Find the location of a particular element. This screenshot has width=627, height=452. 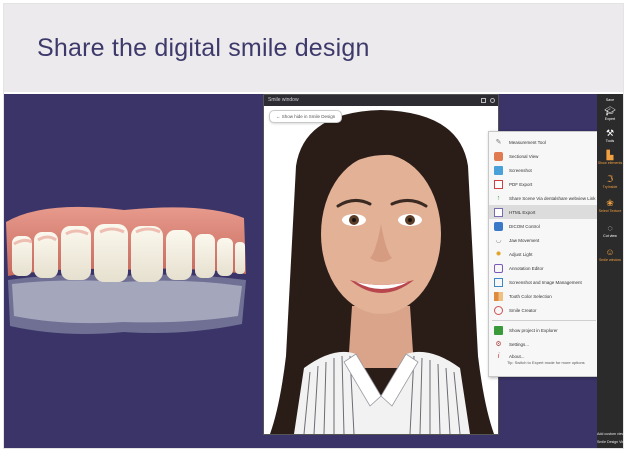

menu-item-label: Jaw Movement is located at coordinates (524, 240).